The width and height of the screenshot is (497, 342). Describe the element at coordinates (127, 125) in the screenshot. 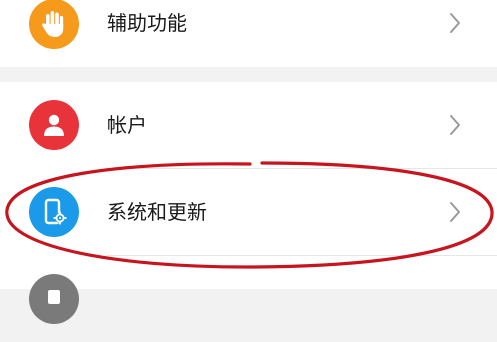

I see `settings-item-label: 帐户` at that location.